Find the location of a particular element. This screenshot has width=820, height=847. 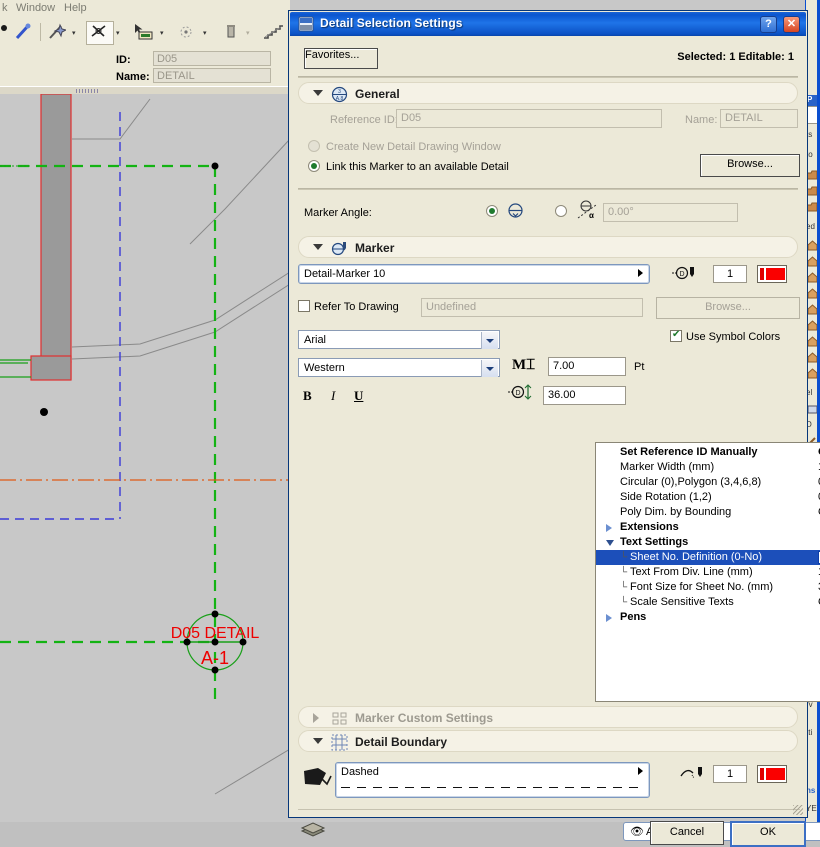

marker-angle-label: Marker Angle: is located at coordinates (338, 213).